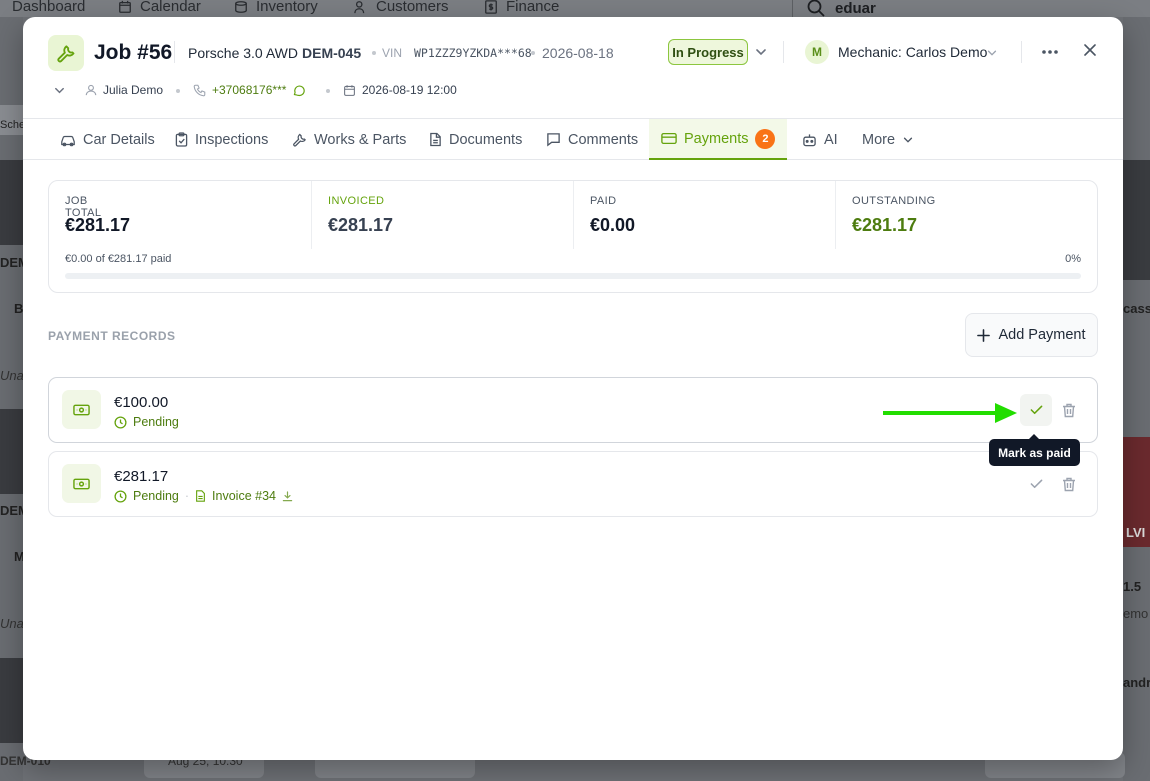 The image size is (1150, 781). I want to click on phone-icon, so click(199, 90).